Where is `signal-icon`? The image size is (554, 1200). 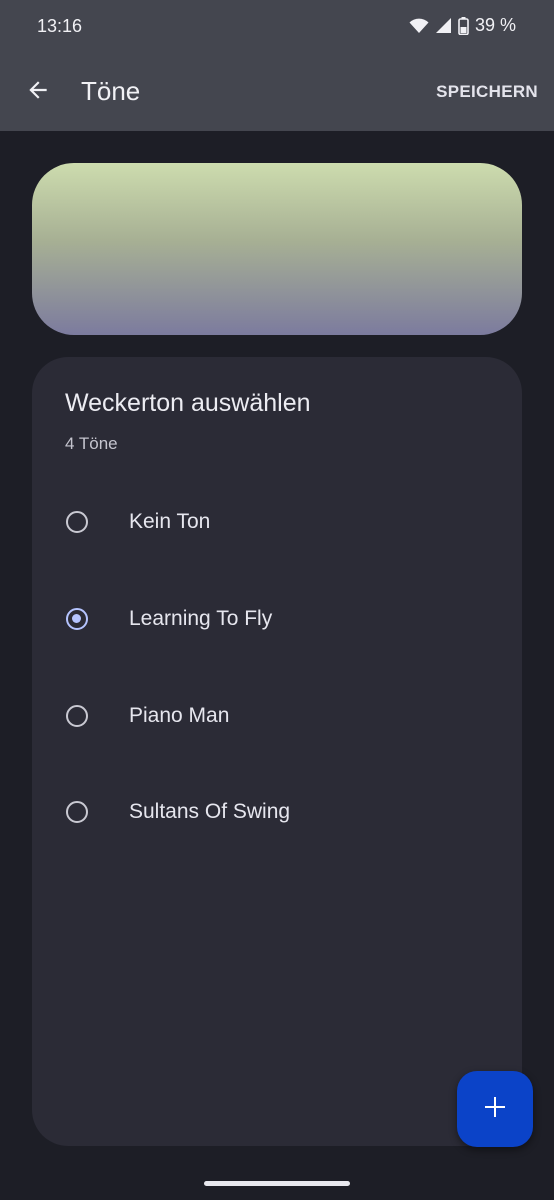
signal-icon is located at coordinates (443, 25).